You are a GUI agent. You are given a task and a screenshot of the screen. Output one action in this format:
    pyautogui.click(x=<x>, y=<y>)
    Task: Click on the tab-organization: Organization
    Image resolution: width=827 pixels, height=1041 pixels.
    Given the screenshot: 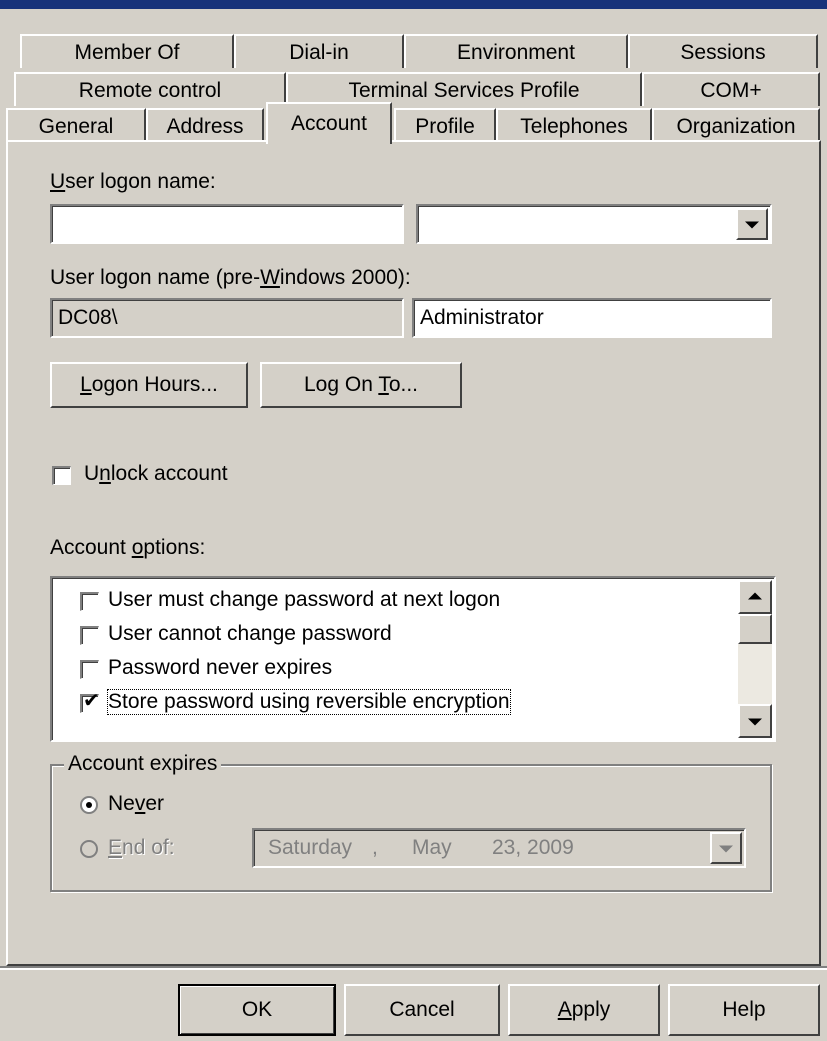 What is the action you would take?
    pyautogui.click(x=736, y=125)
    